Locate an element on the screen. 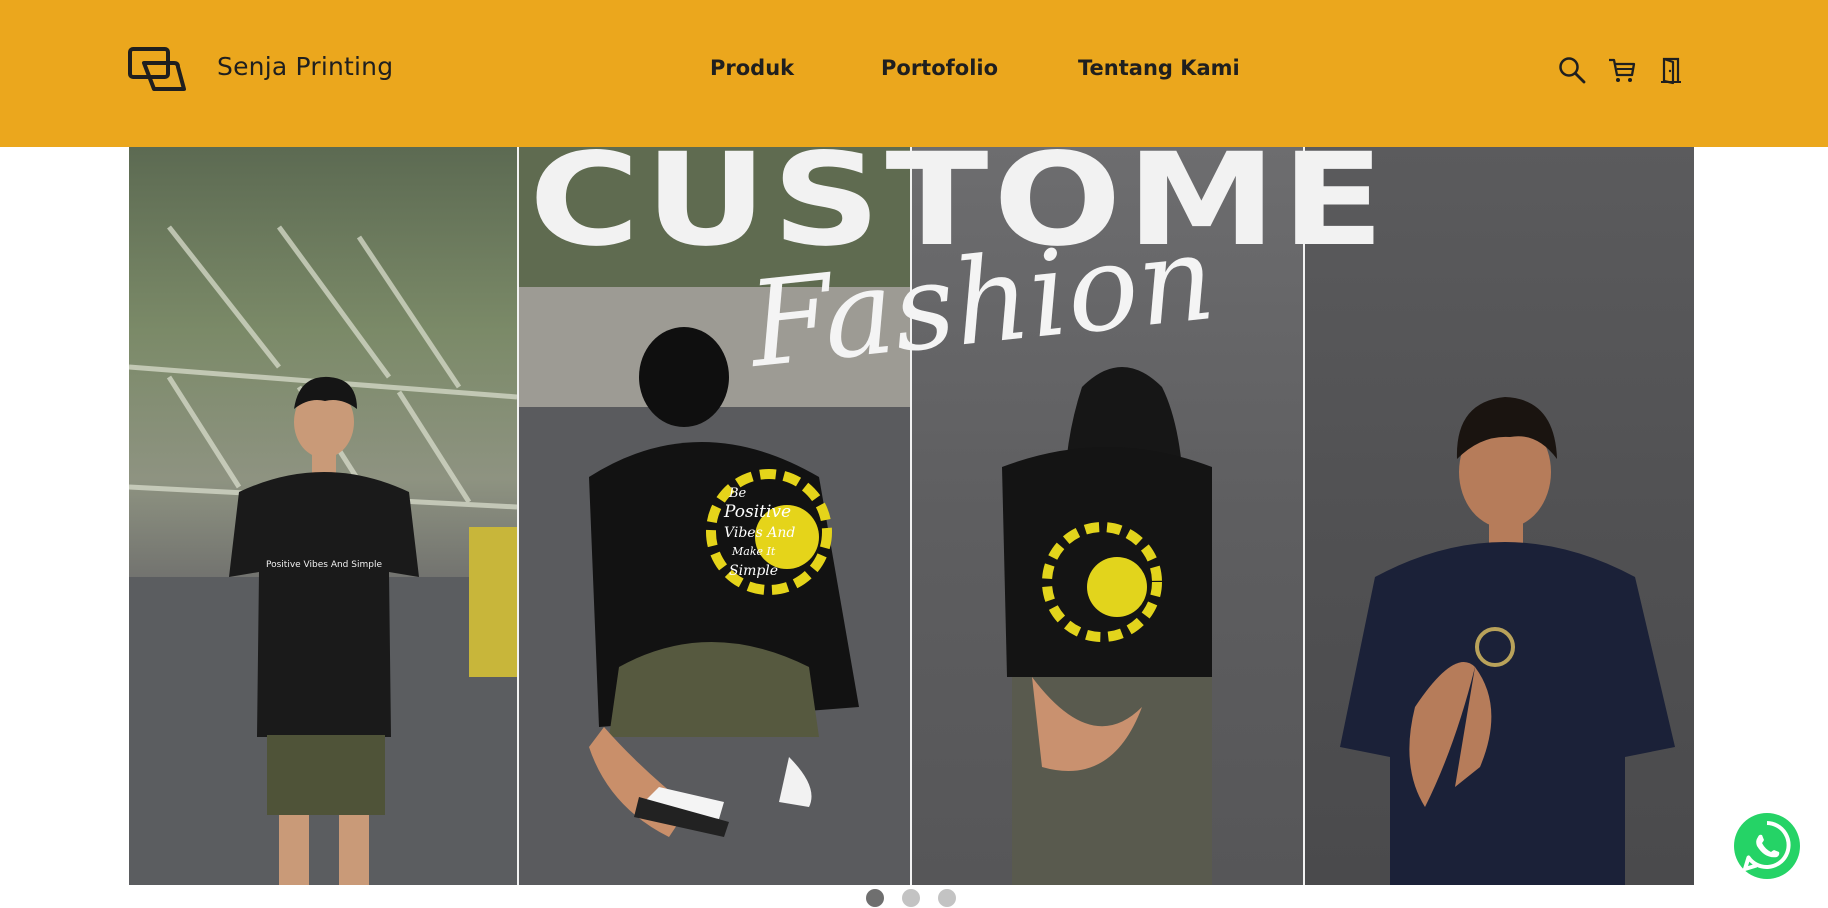 Image resolution: width=1828 pixels, height=908 pixels. whatsapp-icon is located at coordinates (1767, 846).